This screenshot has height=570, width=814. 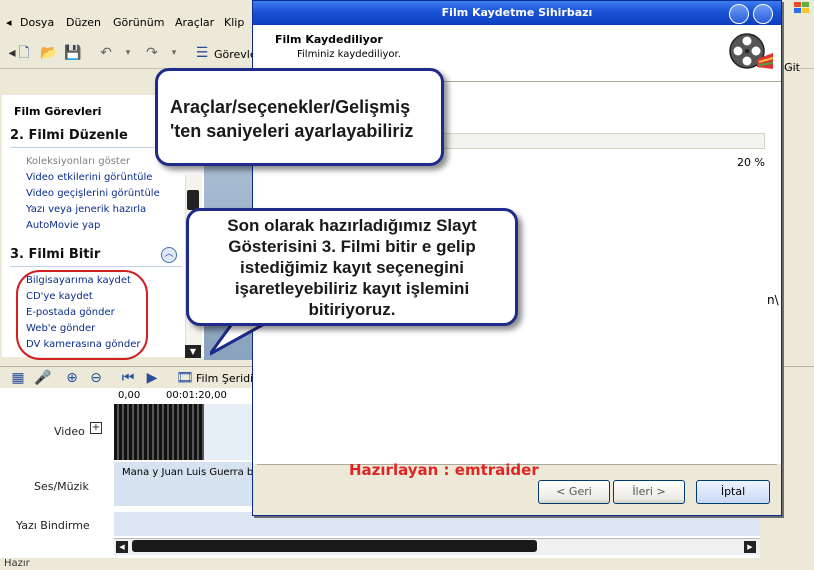 I want to click on cancel-button: İptal, so click(x=733, y=492).